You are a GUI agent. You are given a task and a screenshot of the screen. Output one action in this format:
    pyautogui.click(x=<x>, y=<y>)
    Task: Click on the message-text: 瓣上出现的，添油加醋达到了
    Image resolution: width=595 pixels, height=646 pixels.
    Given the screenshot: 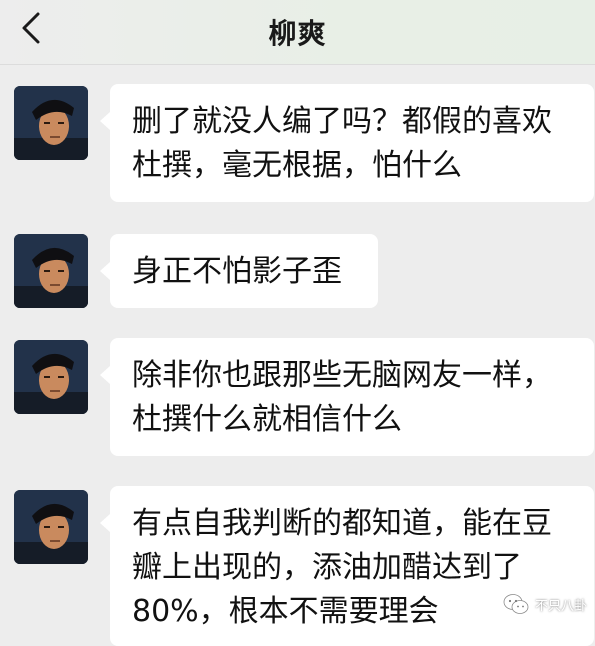 What is the action you would take?
    pyautogui.click(x=327, y=567)
    